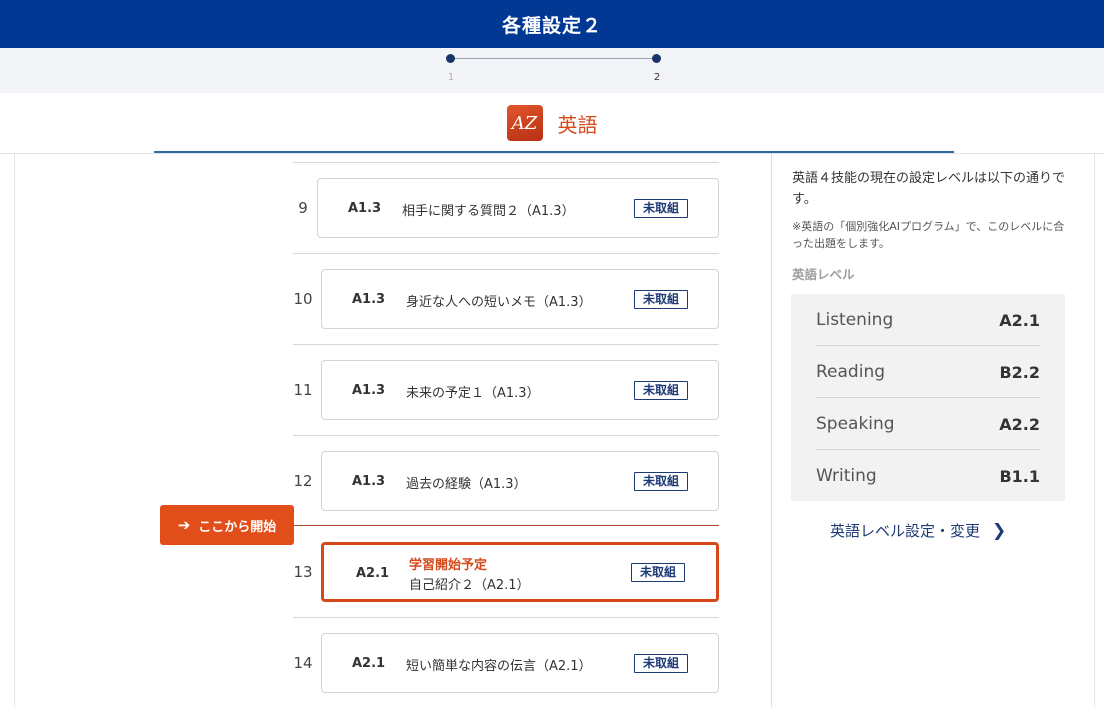  What do you see at coordinates (1094, 430) in the screenshot?
I see `content-right-border` at bounding box center [1094, 430].